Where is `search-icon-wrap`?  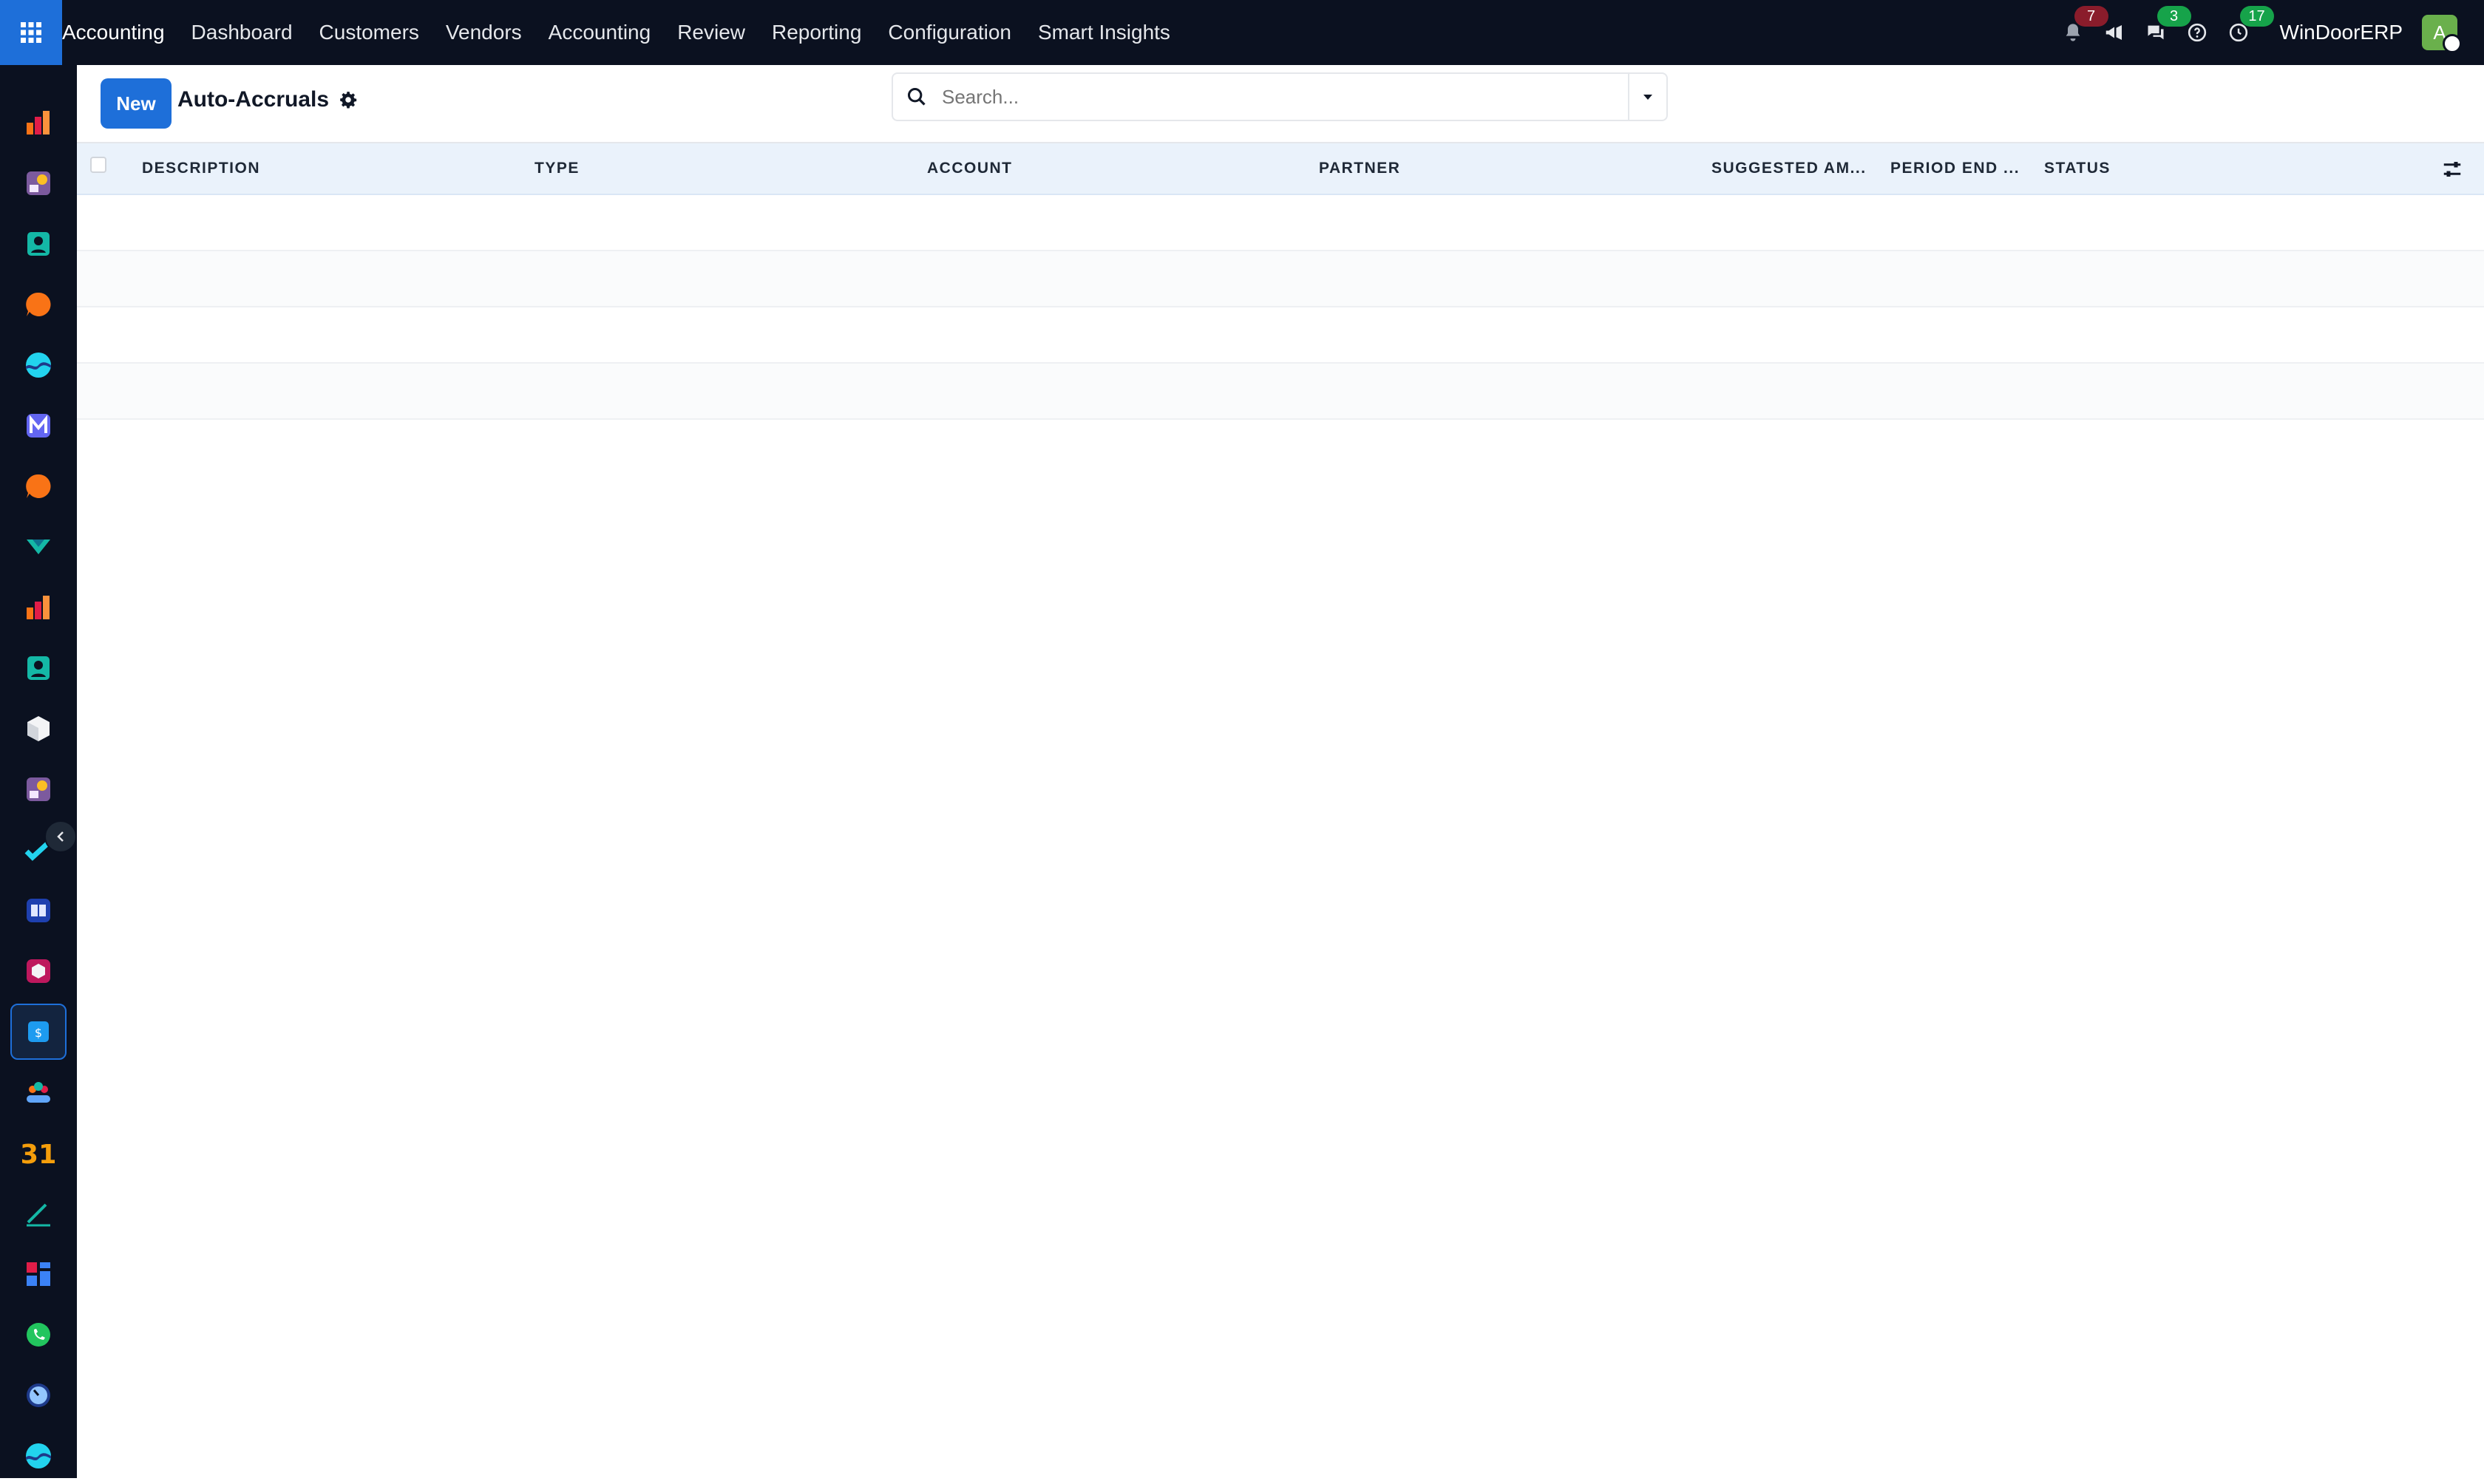
search-icon-wrap is located at coordinates (917, 96).